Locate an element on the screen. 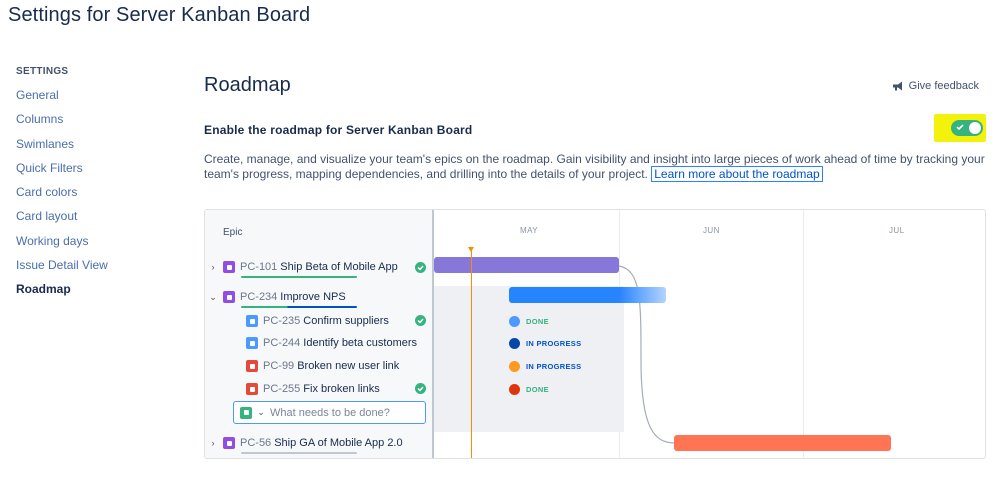 This screenshot has height=490, width=999. create-issue-placeholder: What needs to be done? is located at coordinates (330, 412).